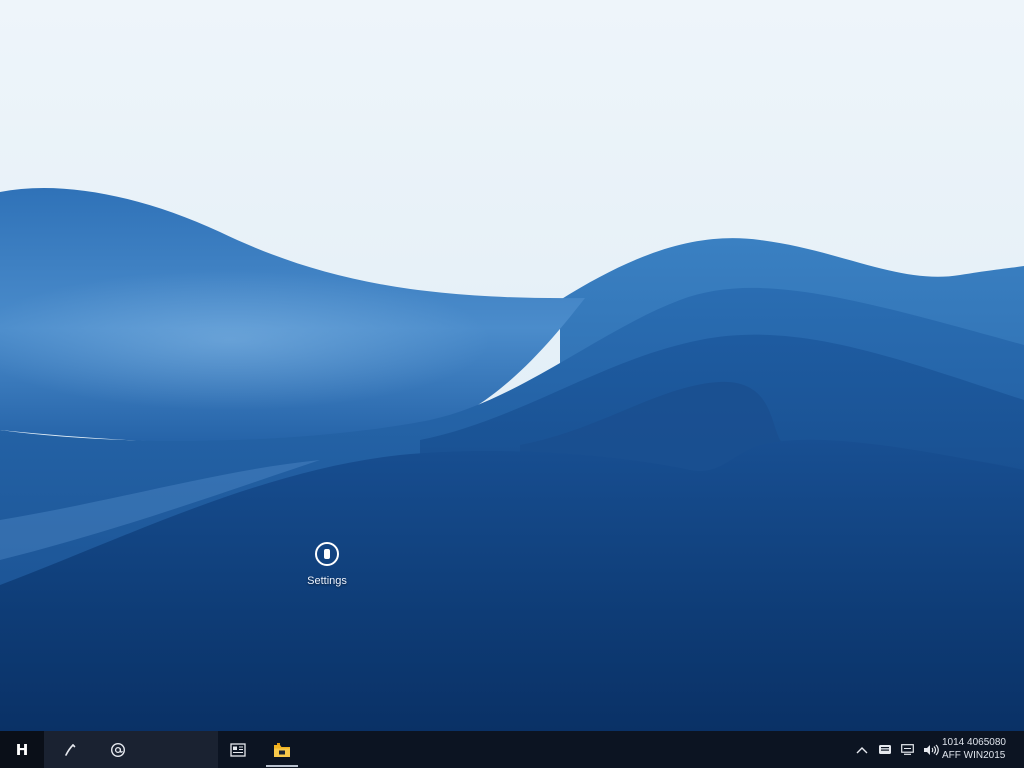 This screenshot has width=1024, height=768. I want to click on file-explorer-folder-icon, so click(282, 749).